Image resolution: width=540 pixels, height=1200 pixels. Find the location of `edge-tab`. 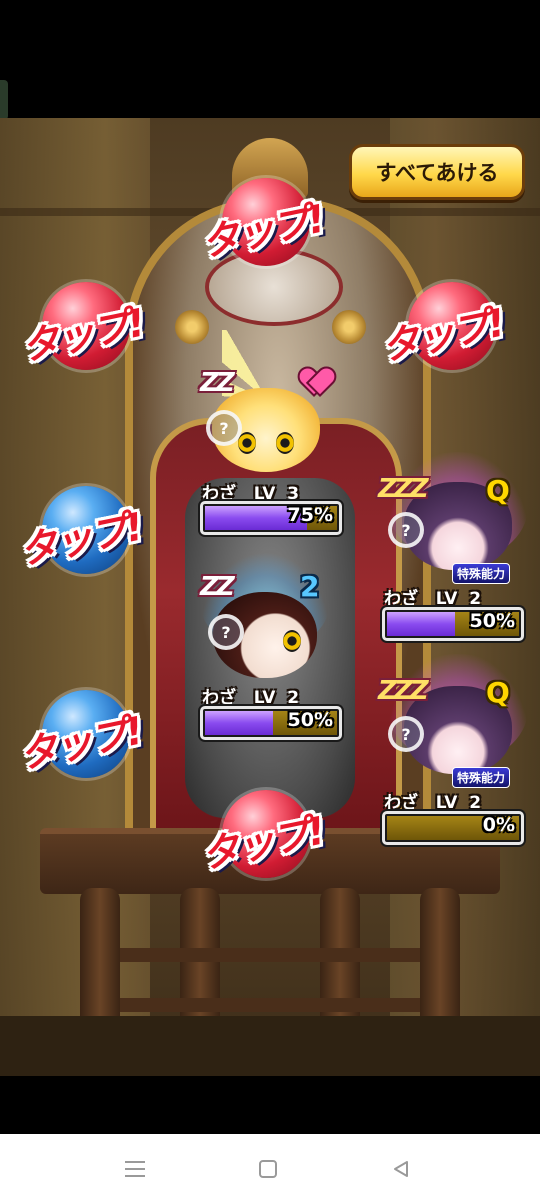

edge-tab is located at coordinates (4, 100).